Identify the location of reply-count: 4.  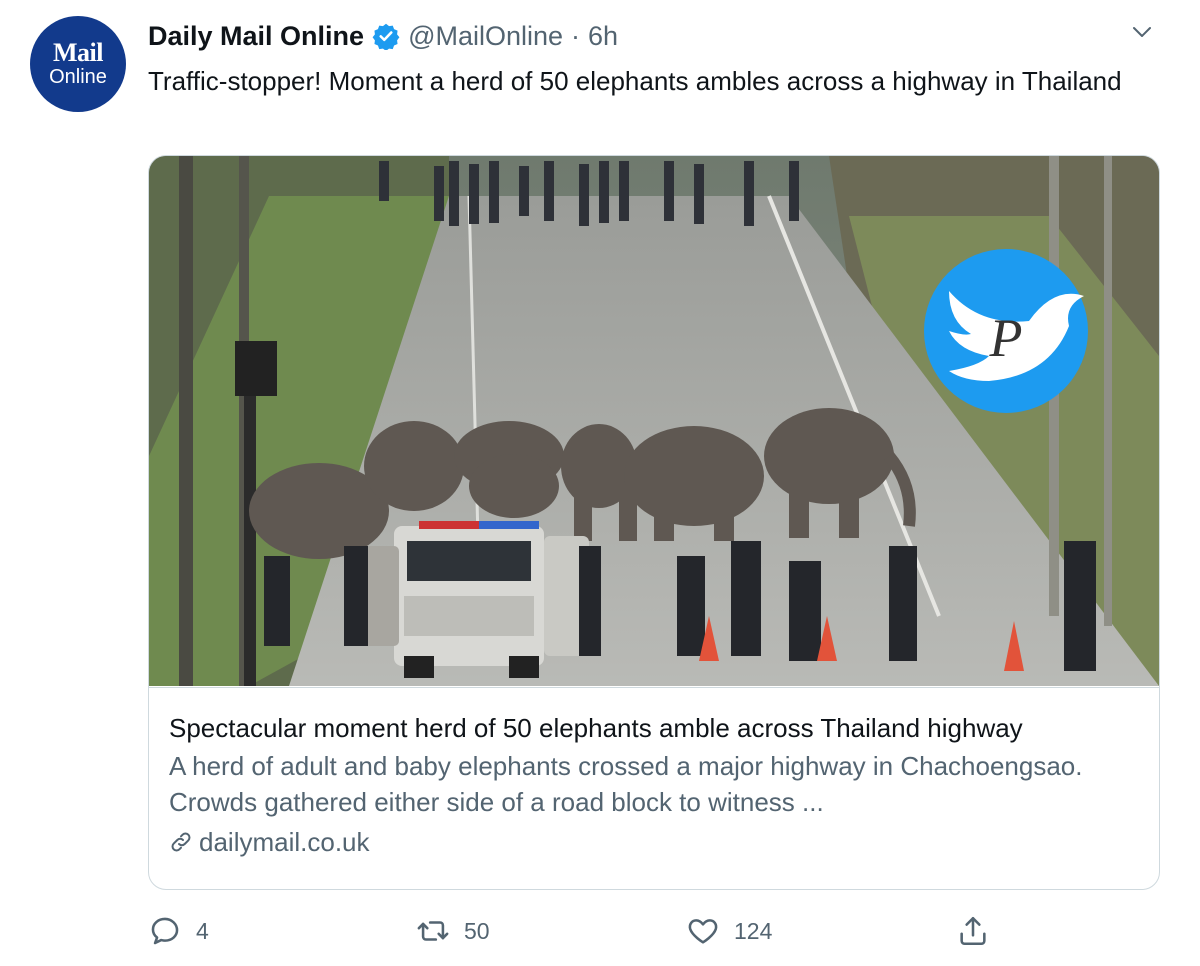
(202, 930).